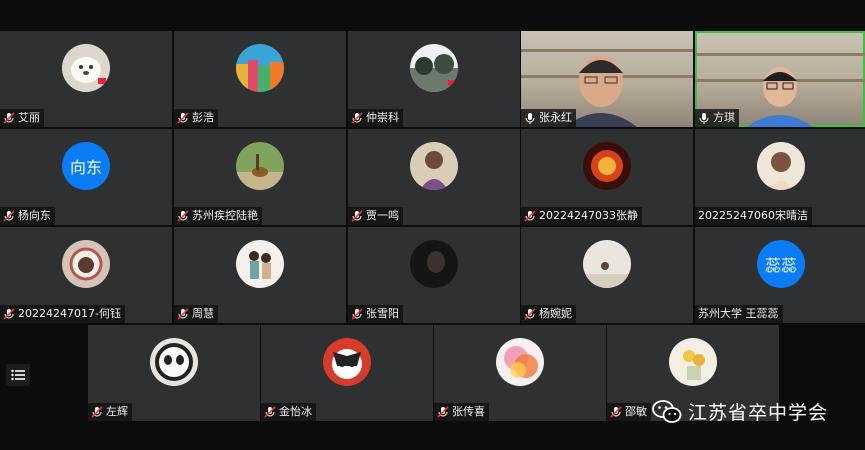  I want to click on participant-tile-penghao: 彭浩, so click(260, 79).